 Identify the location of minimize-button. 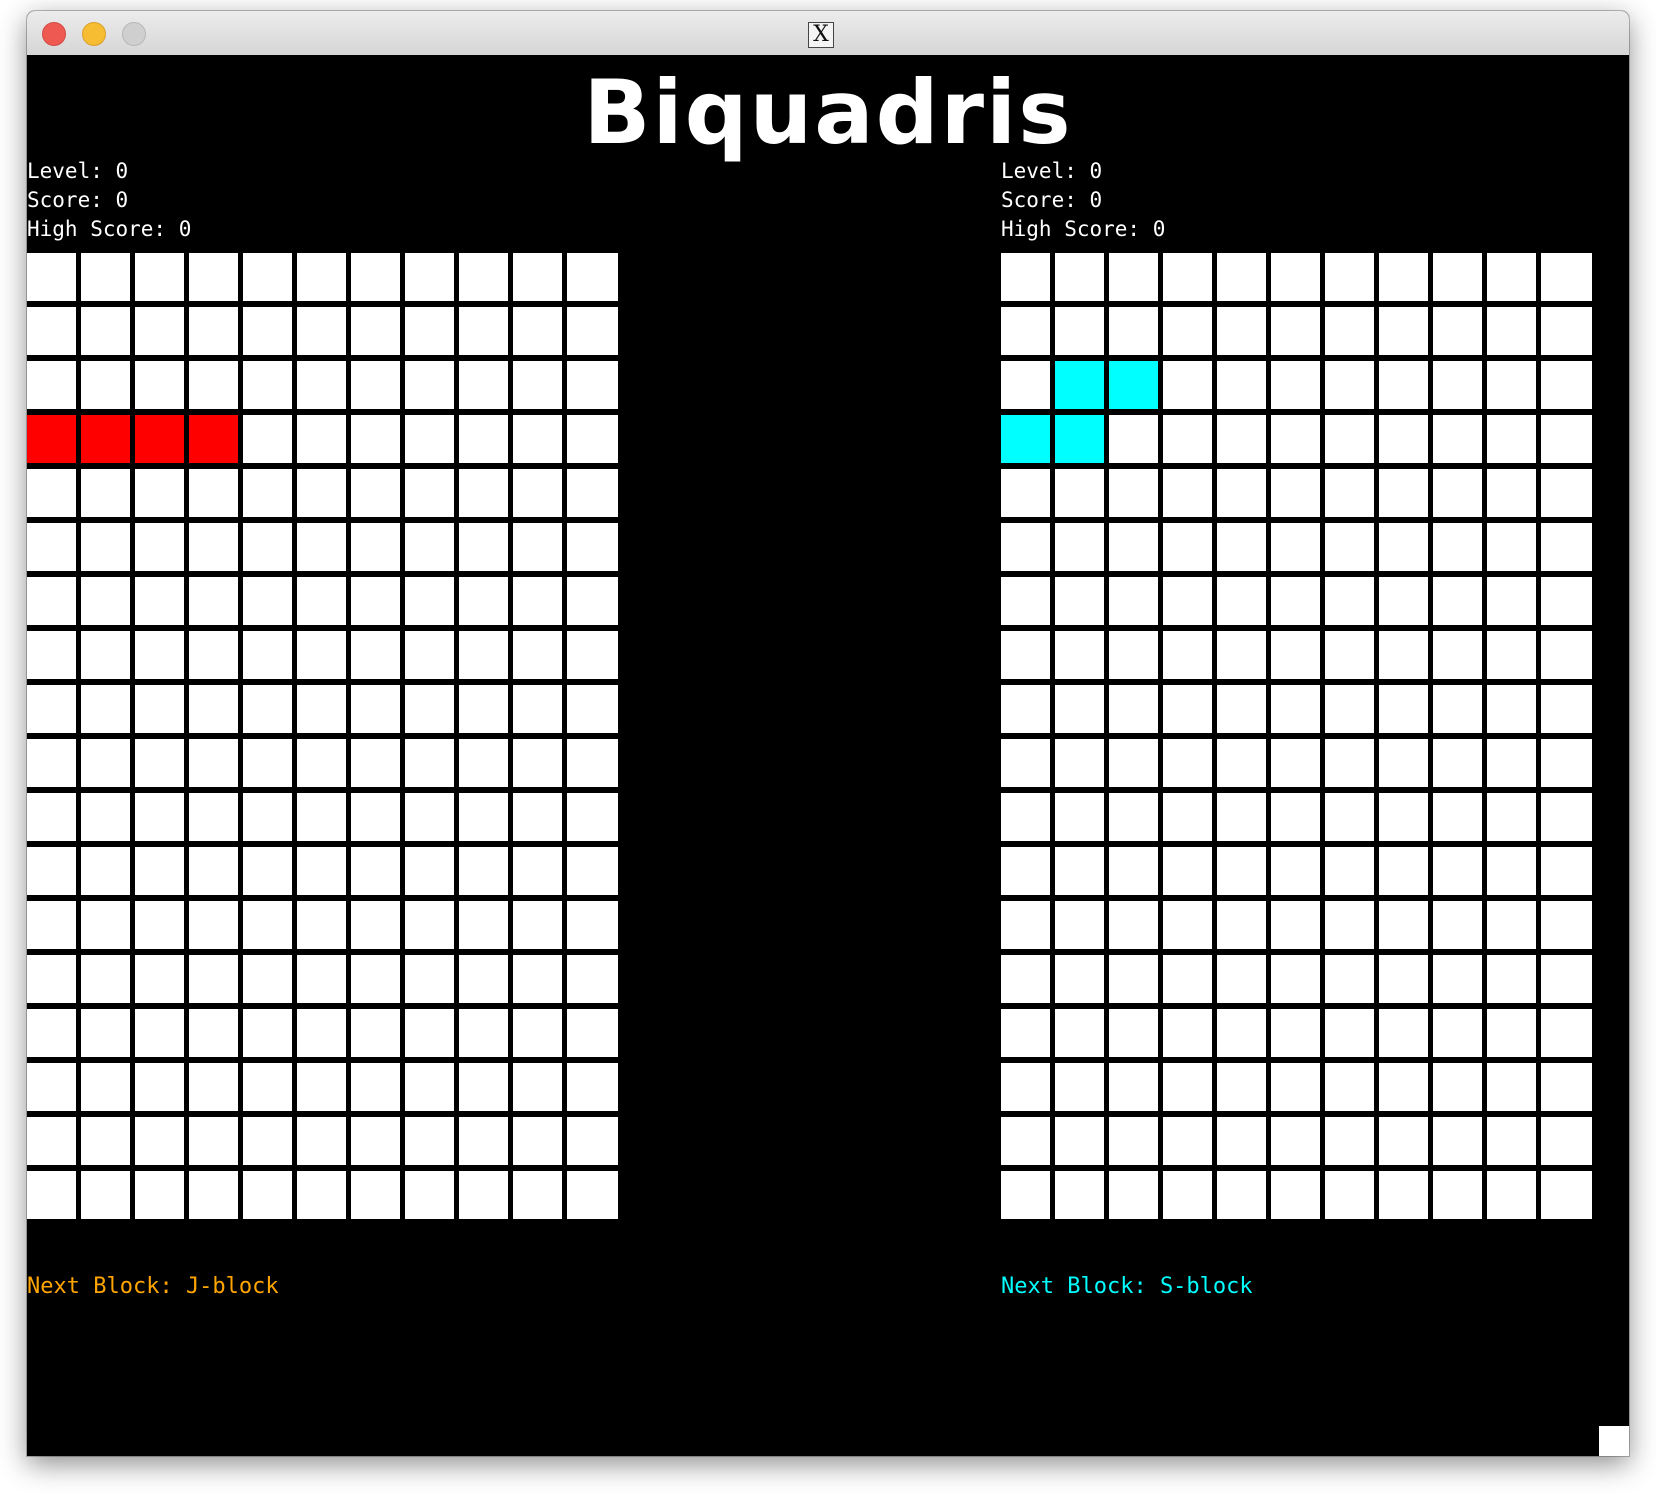
(94, 34).